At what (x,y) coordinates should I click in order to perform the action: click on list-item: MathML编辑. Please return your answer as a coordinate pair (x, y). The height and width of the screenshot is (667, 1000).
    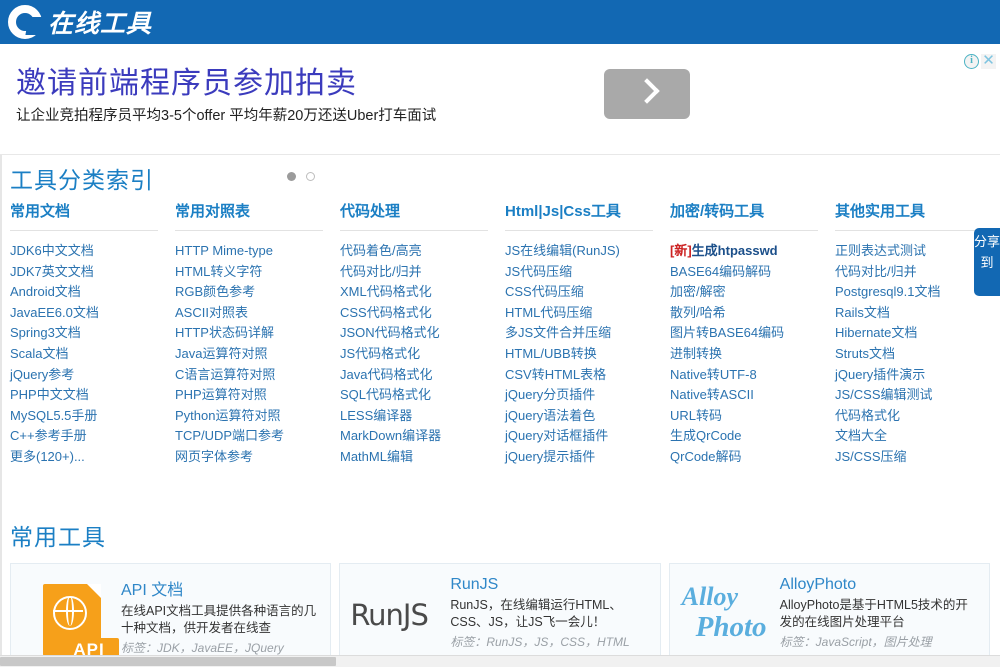
    Looking at the image, I should click on (422, 457).